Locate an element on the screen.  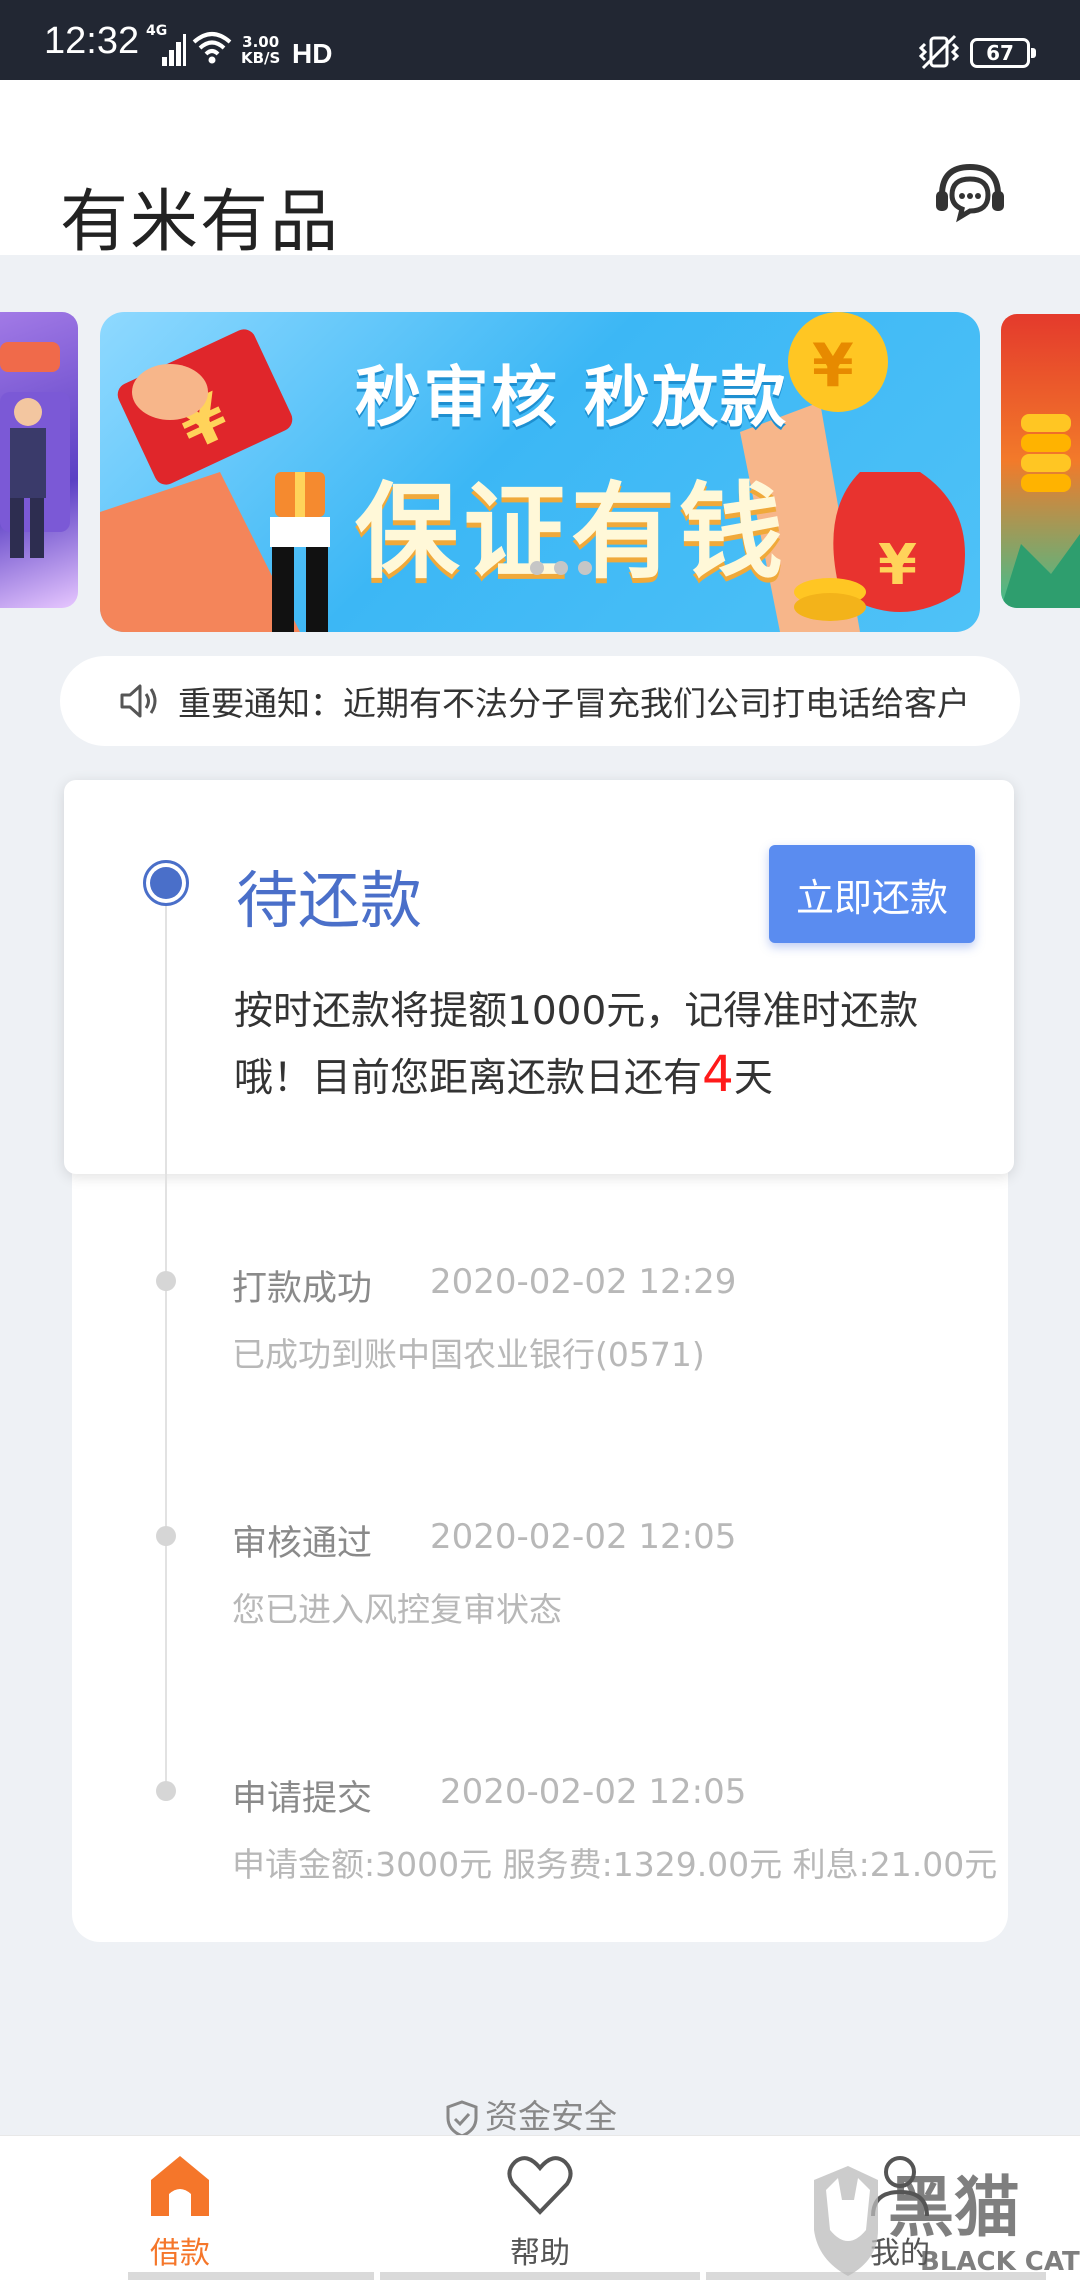
event-title-submitted: 申请提交 is located at coordinates (302, 1799).